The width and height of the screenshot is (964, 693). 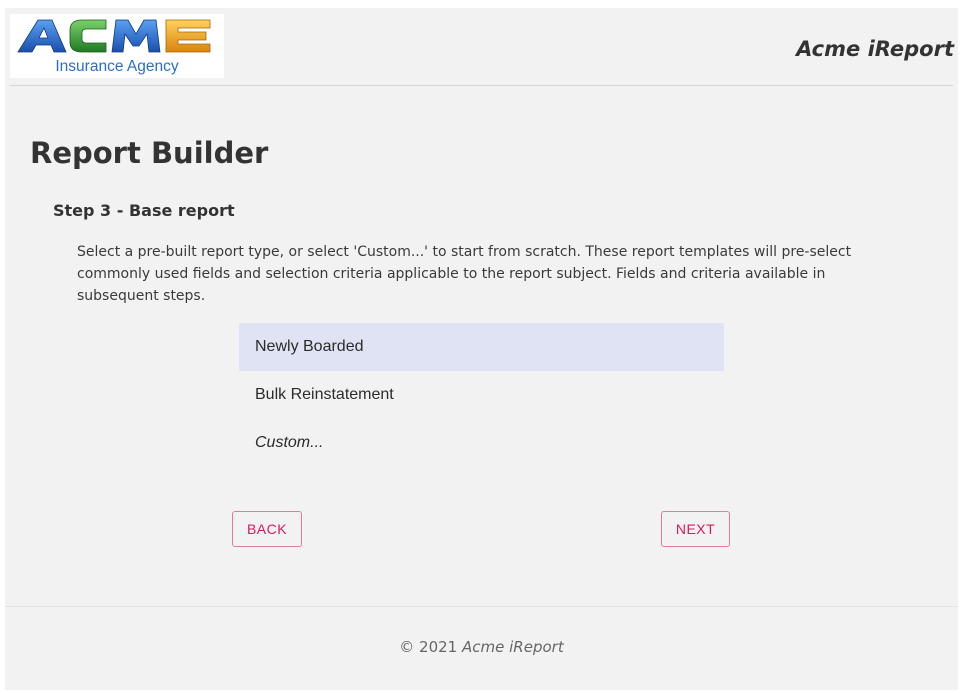 I want to click on logo-subtitle: Insurance Agency, so click(x=116, y=66).